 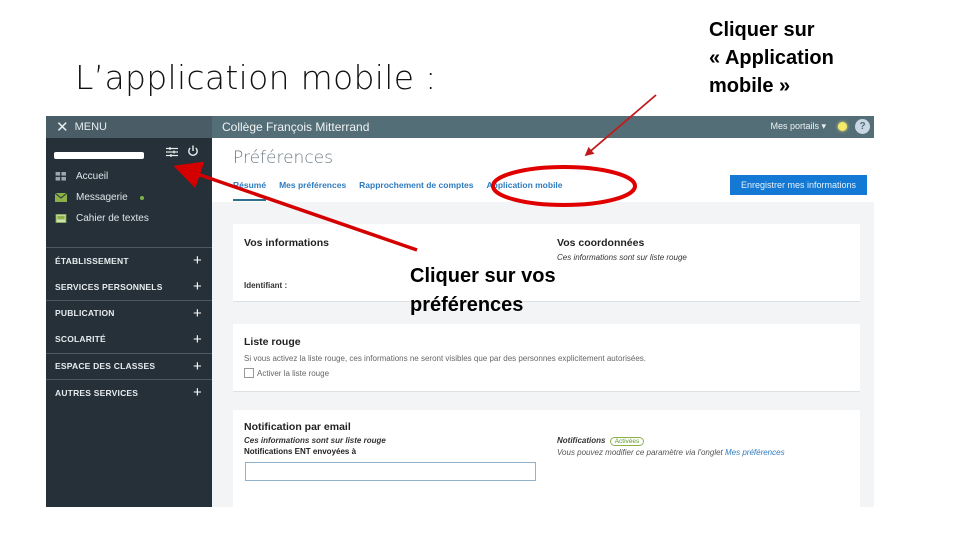 I want to click on callout-line: Cliquer sur vos, so click(x=483, y=276).